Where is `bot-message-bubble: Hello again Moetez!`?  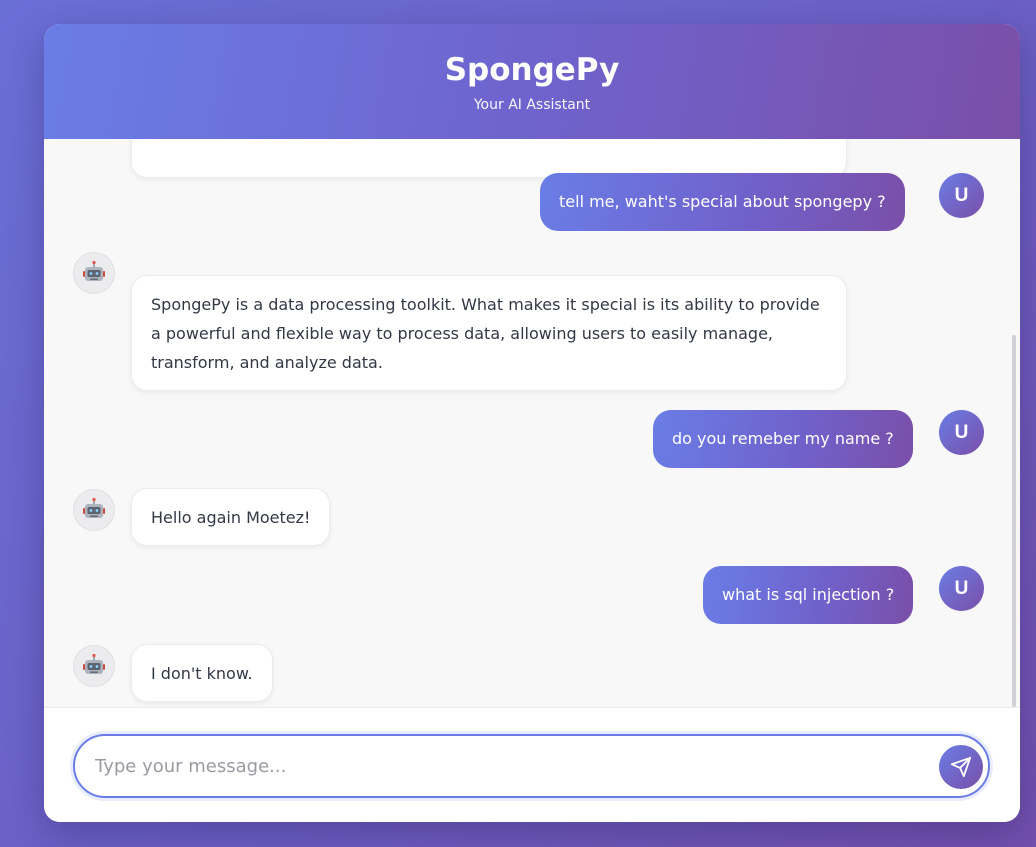
bot-message-bubble: Hello again Moetez! is located at coordinates (231, 517).